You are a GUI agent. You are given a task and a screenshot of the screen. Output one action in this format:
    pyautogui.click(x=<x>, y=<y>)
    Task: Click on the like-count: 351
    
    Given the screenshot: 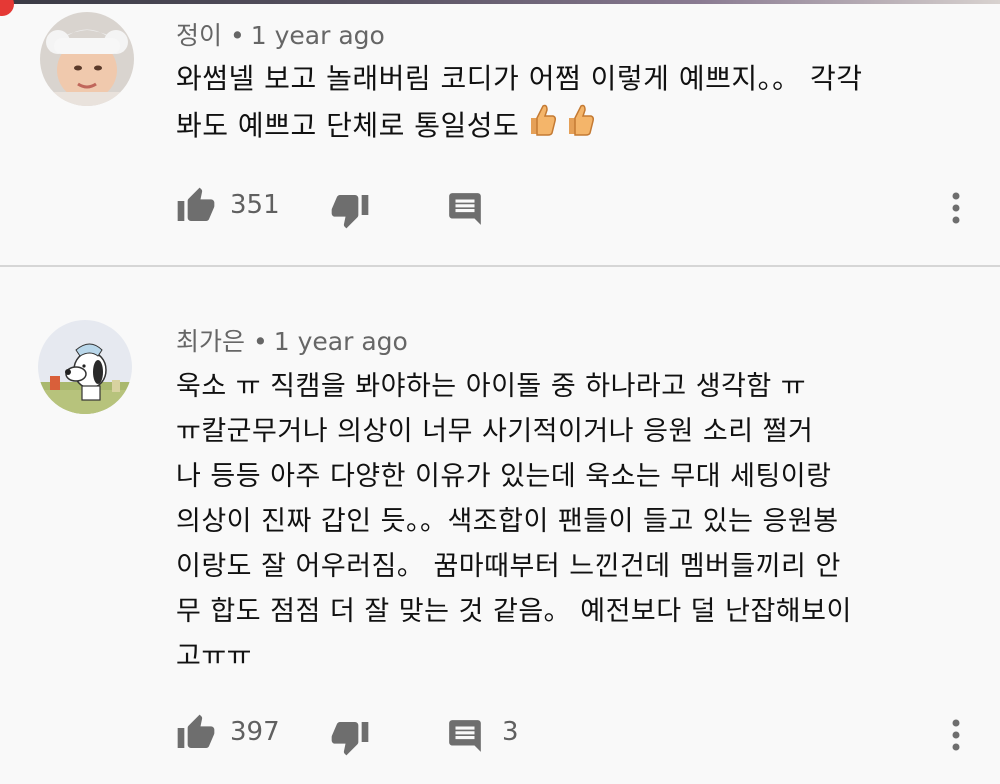 What is the action you would take?
    pyautogui.click(x=255, y=205)
    